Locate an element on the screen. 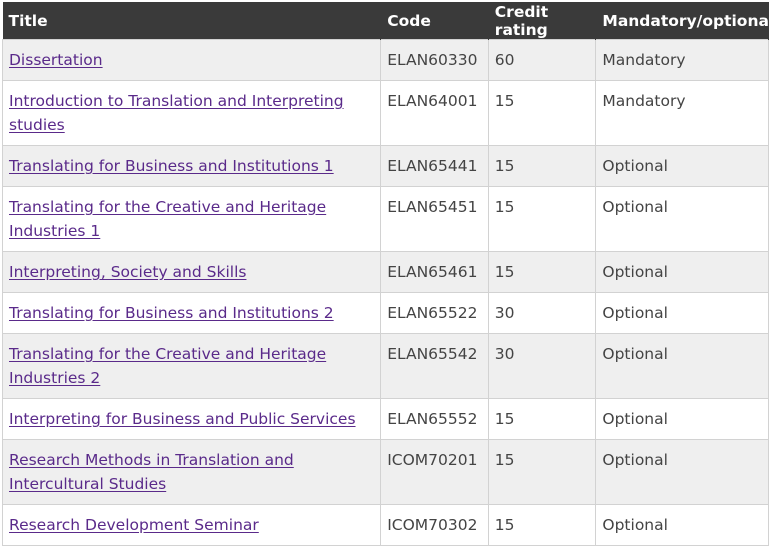 The width and height of the screenshot is (773, 546). unit-link-interpreting-society: Interpreting, Society and Skills is located at coordinates (127, 272).